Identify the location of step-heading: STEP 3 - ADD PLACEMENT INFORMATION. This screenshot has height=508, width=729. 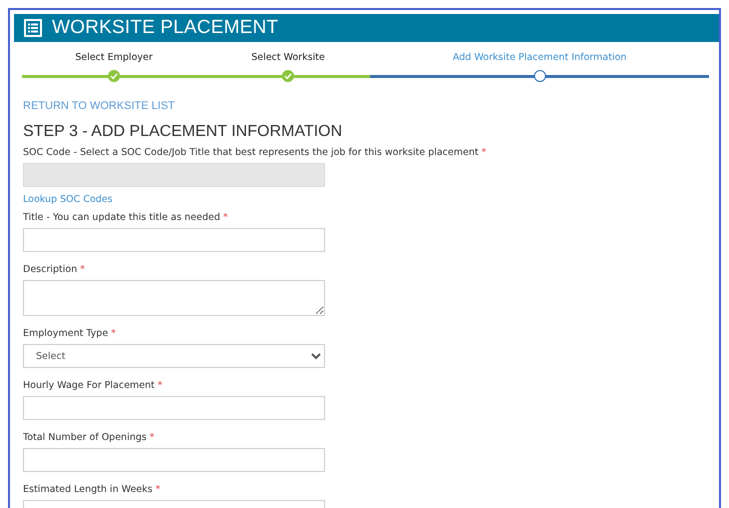
(183, 132).